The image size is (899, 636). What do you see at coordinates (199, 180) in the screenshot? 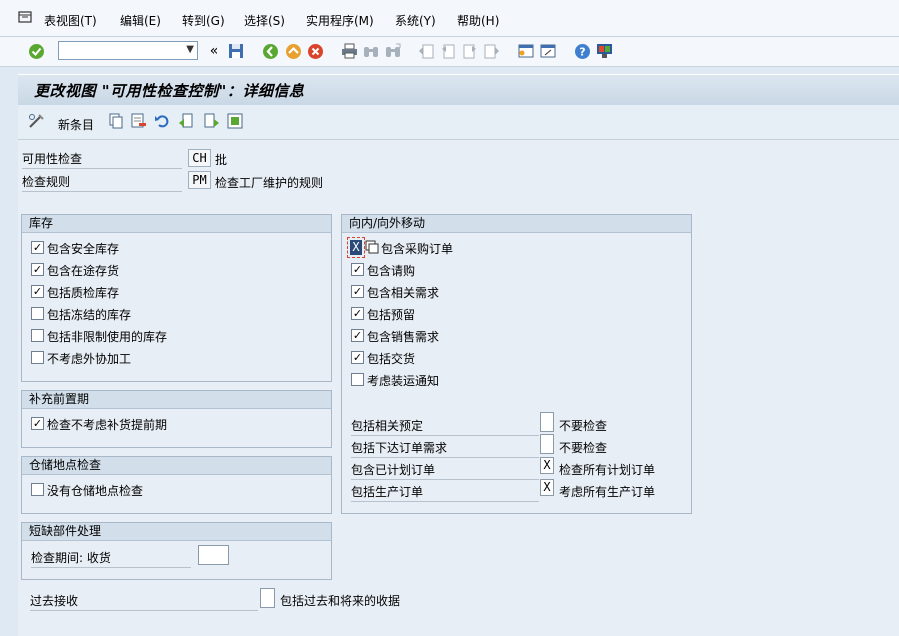
I see `checking-rule-field: PM` at bounding box center [199, 180].